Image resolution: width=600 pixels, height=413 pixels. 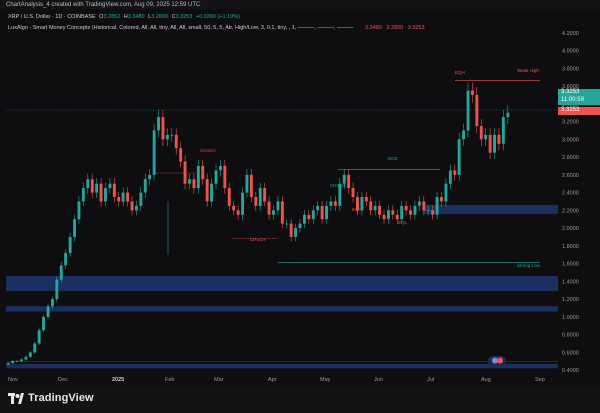 What do you see at coordinates (208, 150) in the screenshot?
I see `choch-label-2: CHoCH` at bounding box center [208, 150].